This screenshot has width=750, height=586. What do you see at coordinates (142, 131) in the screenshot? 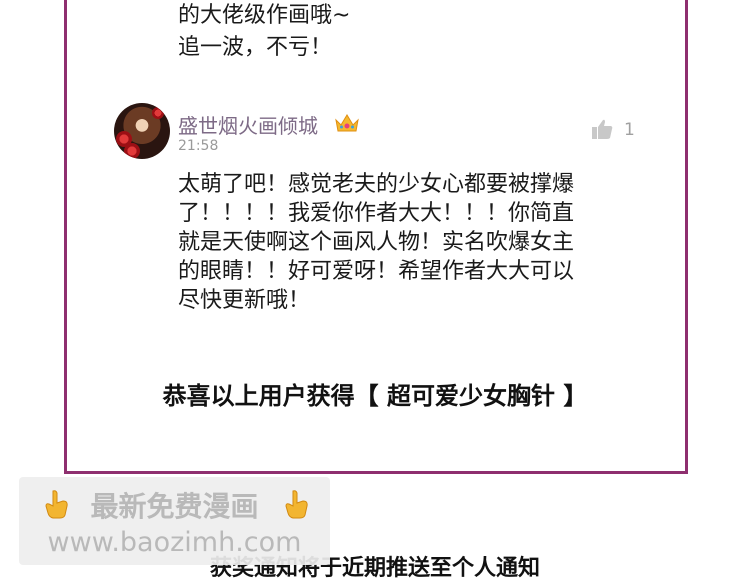
I see `avatar` at bounding box center [142, 131].